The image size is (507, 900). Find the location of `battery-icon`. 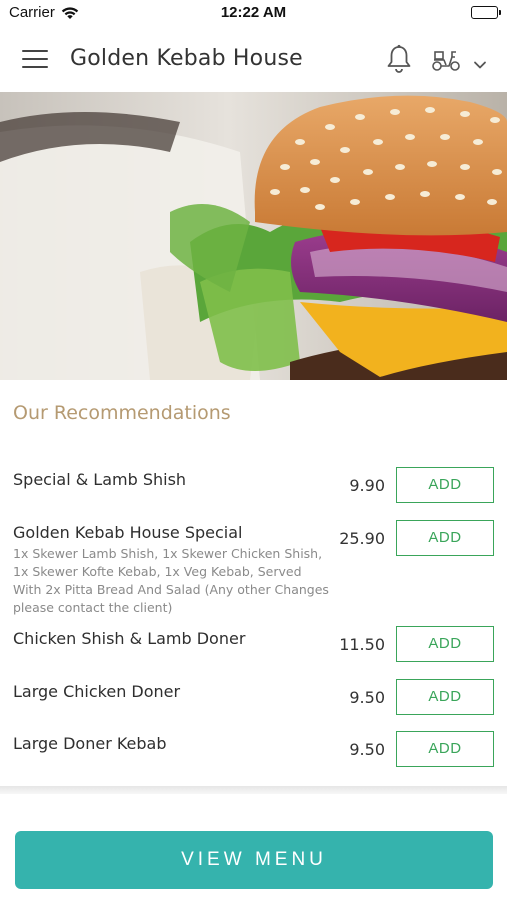

battery-icon is located at coordinates (486, 12).